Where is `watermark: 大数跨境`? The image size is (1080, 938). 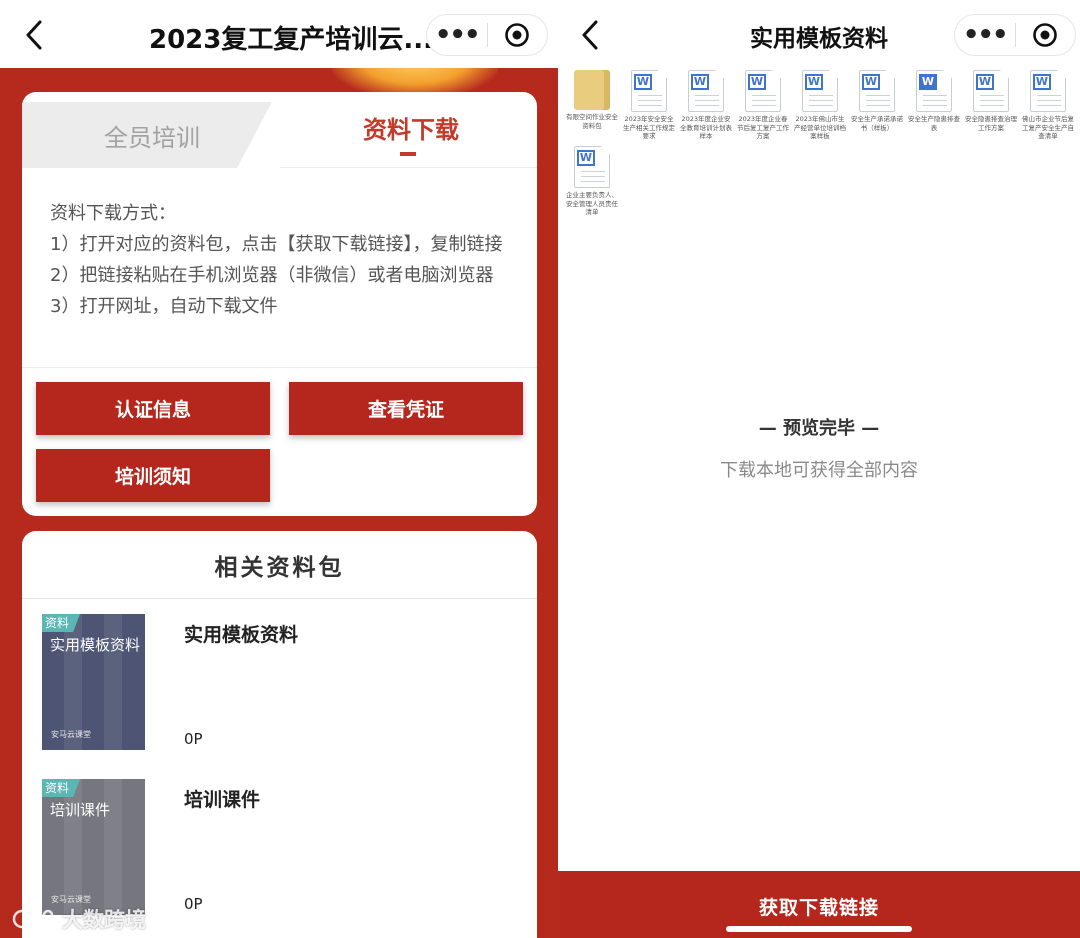
watermark: 大数跨境 is located at coordinates (79, 919).